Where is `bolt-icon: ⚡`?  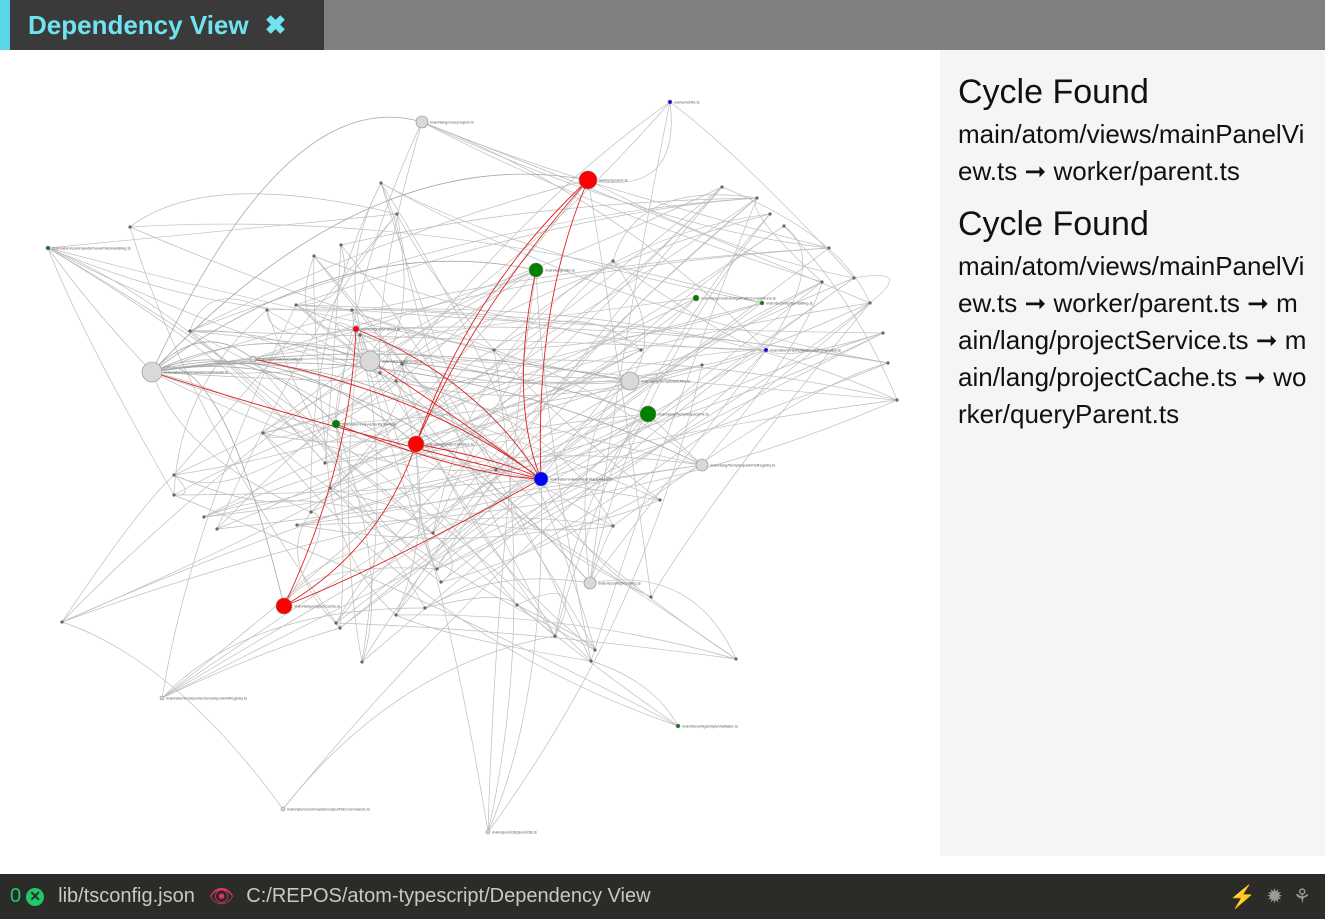
bolt-icon: ⚡ is located at coordinates (1242, 897).